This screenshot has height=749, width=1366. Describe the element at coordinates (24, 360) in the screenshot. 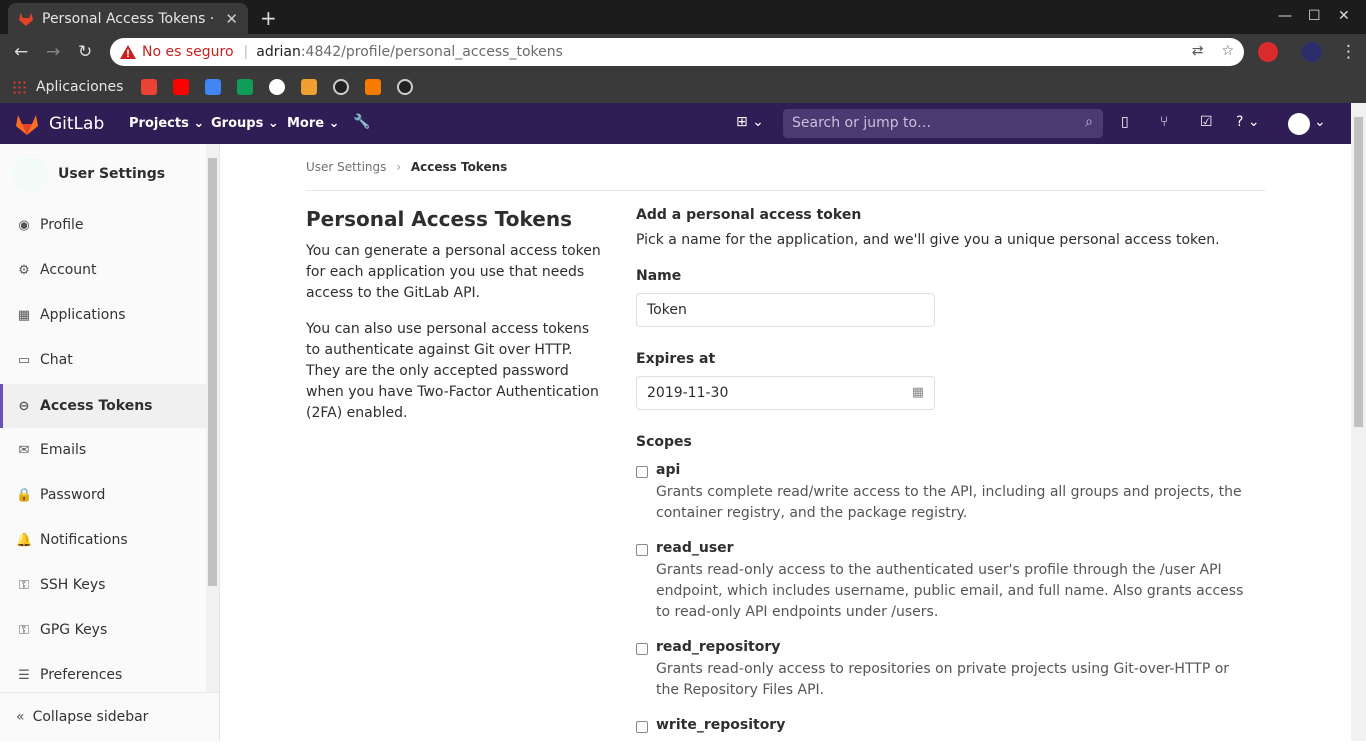

I see `chat-icon: ▭` at that location.